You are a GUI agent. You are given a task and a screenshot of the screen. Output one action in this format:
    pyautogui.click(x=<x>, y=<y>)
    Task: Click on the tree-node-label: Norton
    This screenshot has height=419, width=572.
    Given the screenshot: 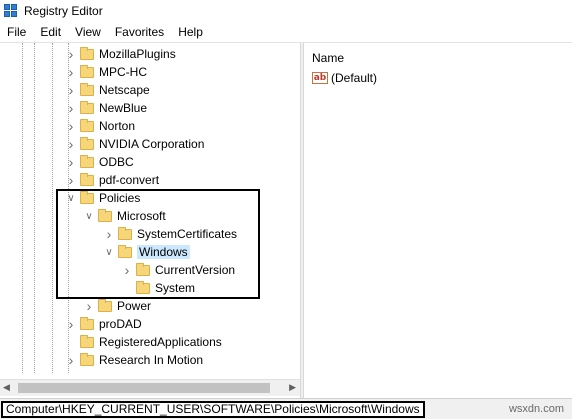 What is the action you would take?
    pyautogui.click(x=117, y=126)
    